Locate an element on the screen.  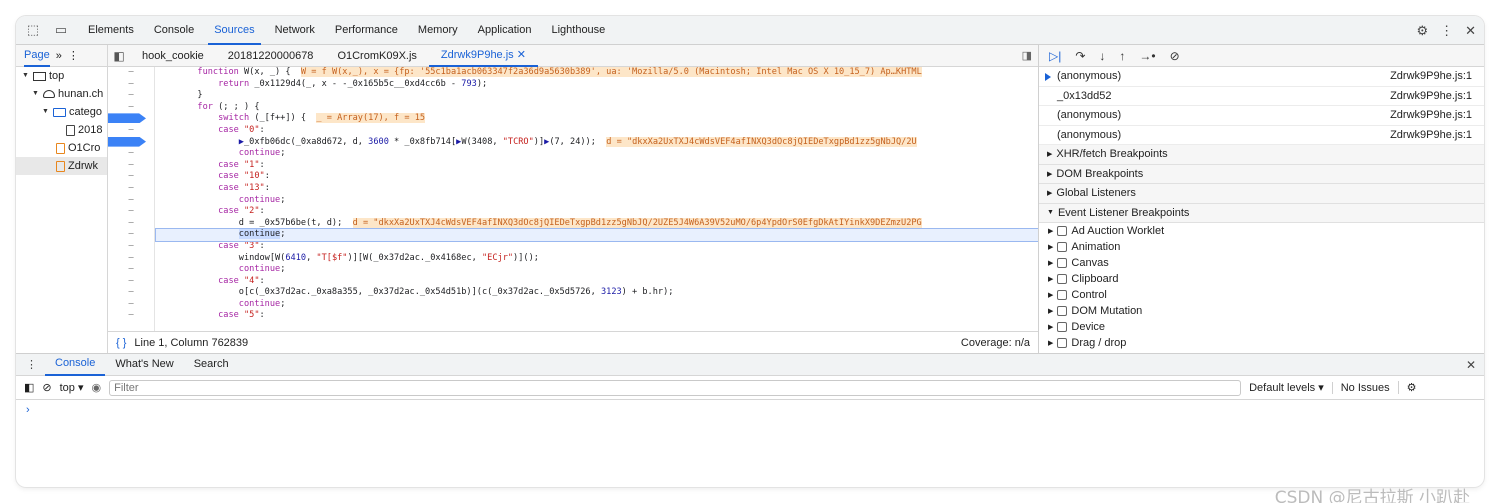
tab-network: Network is located at coordinates (295, 30).